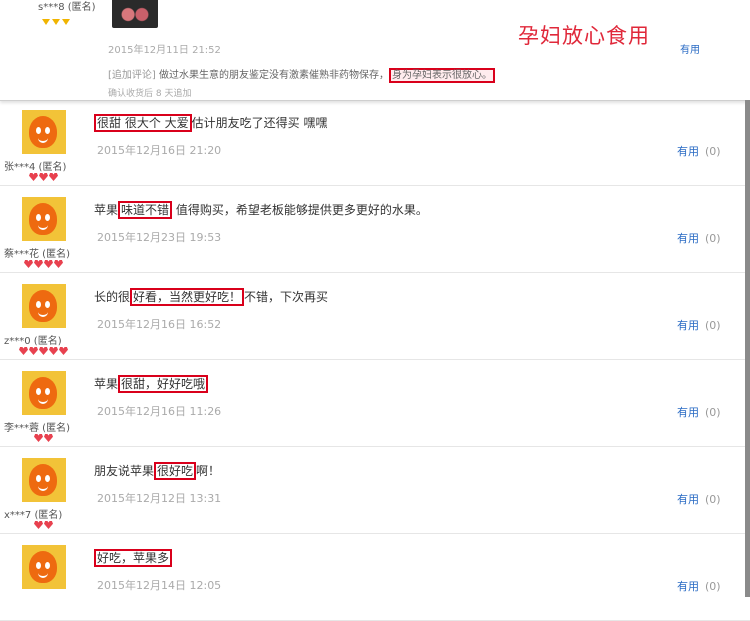 The image size is (750, 621). Describe the element at coordinates (35, 167) in the screenshot. I see `username: 张***4 (匿名)` at that location.